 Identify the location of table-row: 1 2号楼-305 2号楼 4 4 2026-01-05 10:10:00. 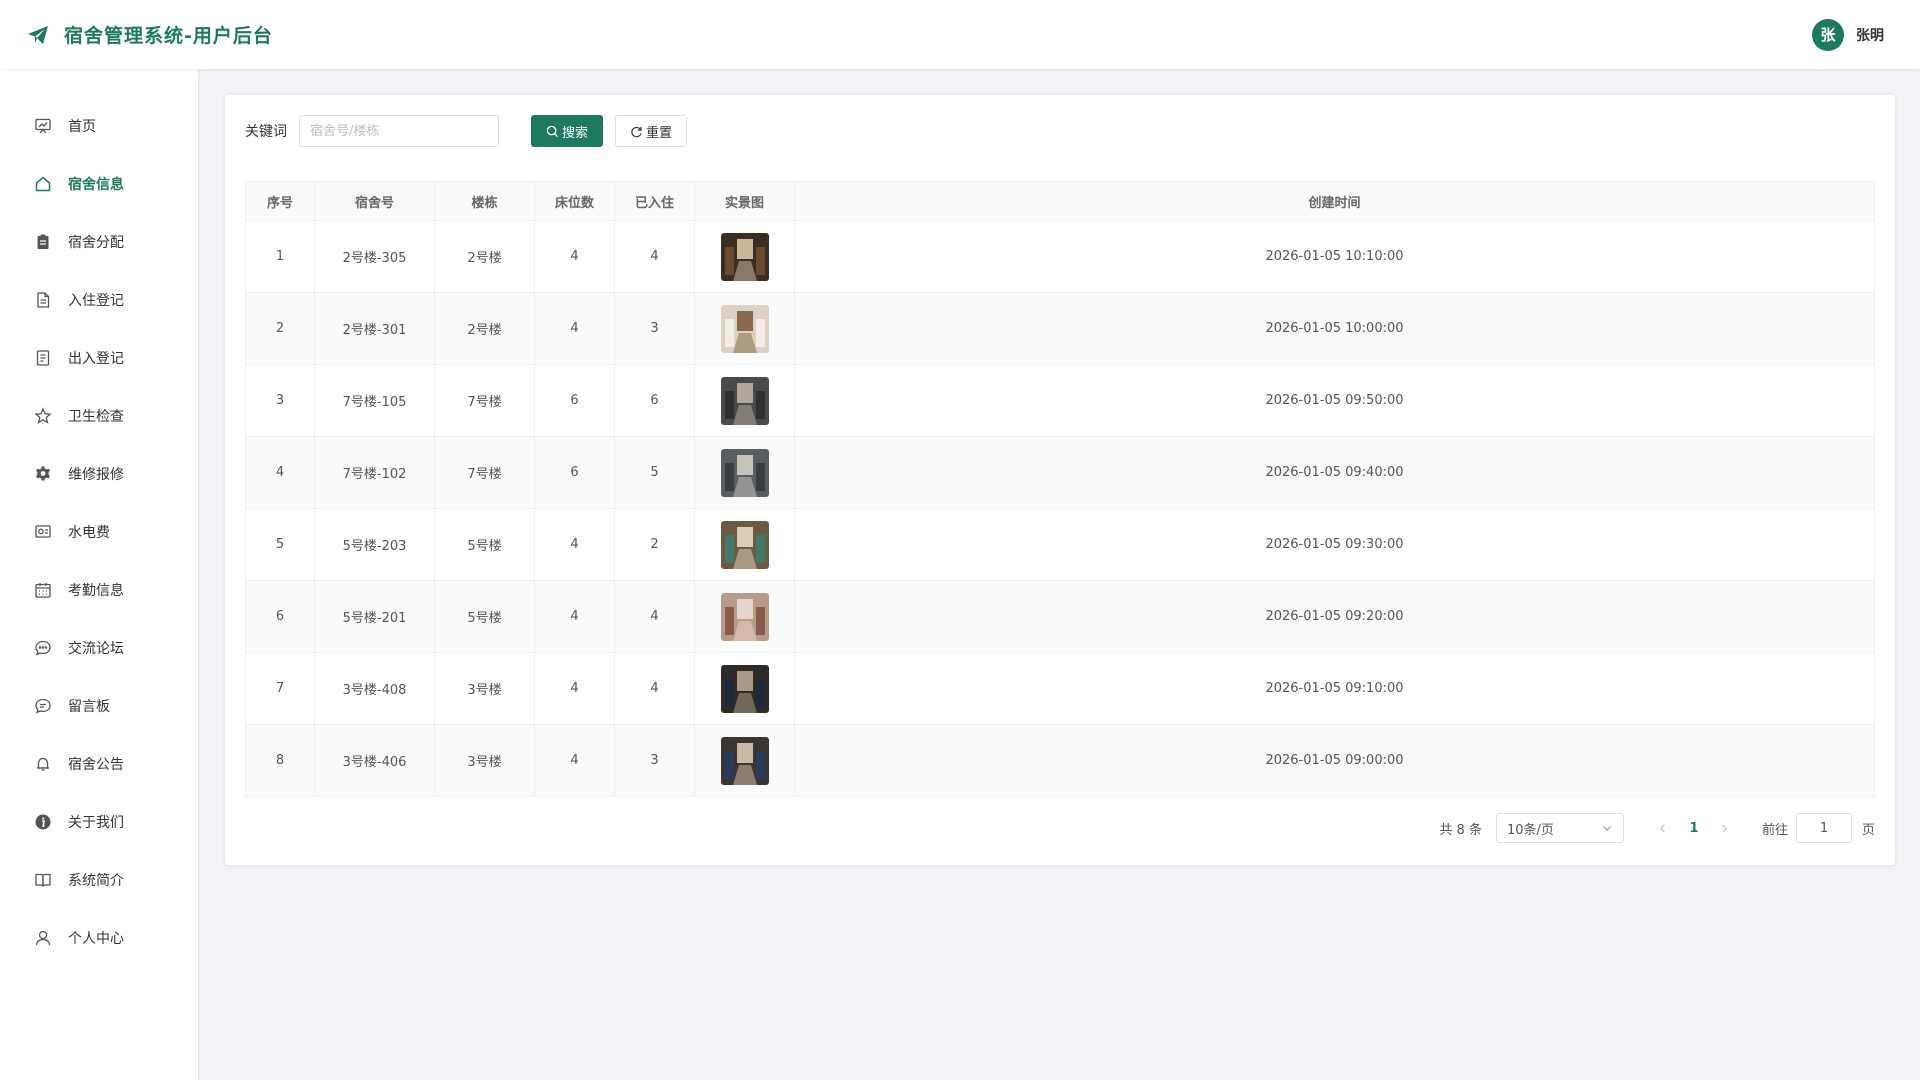
(1060, 256).